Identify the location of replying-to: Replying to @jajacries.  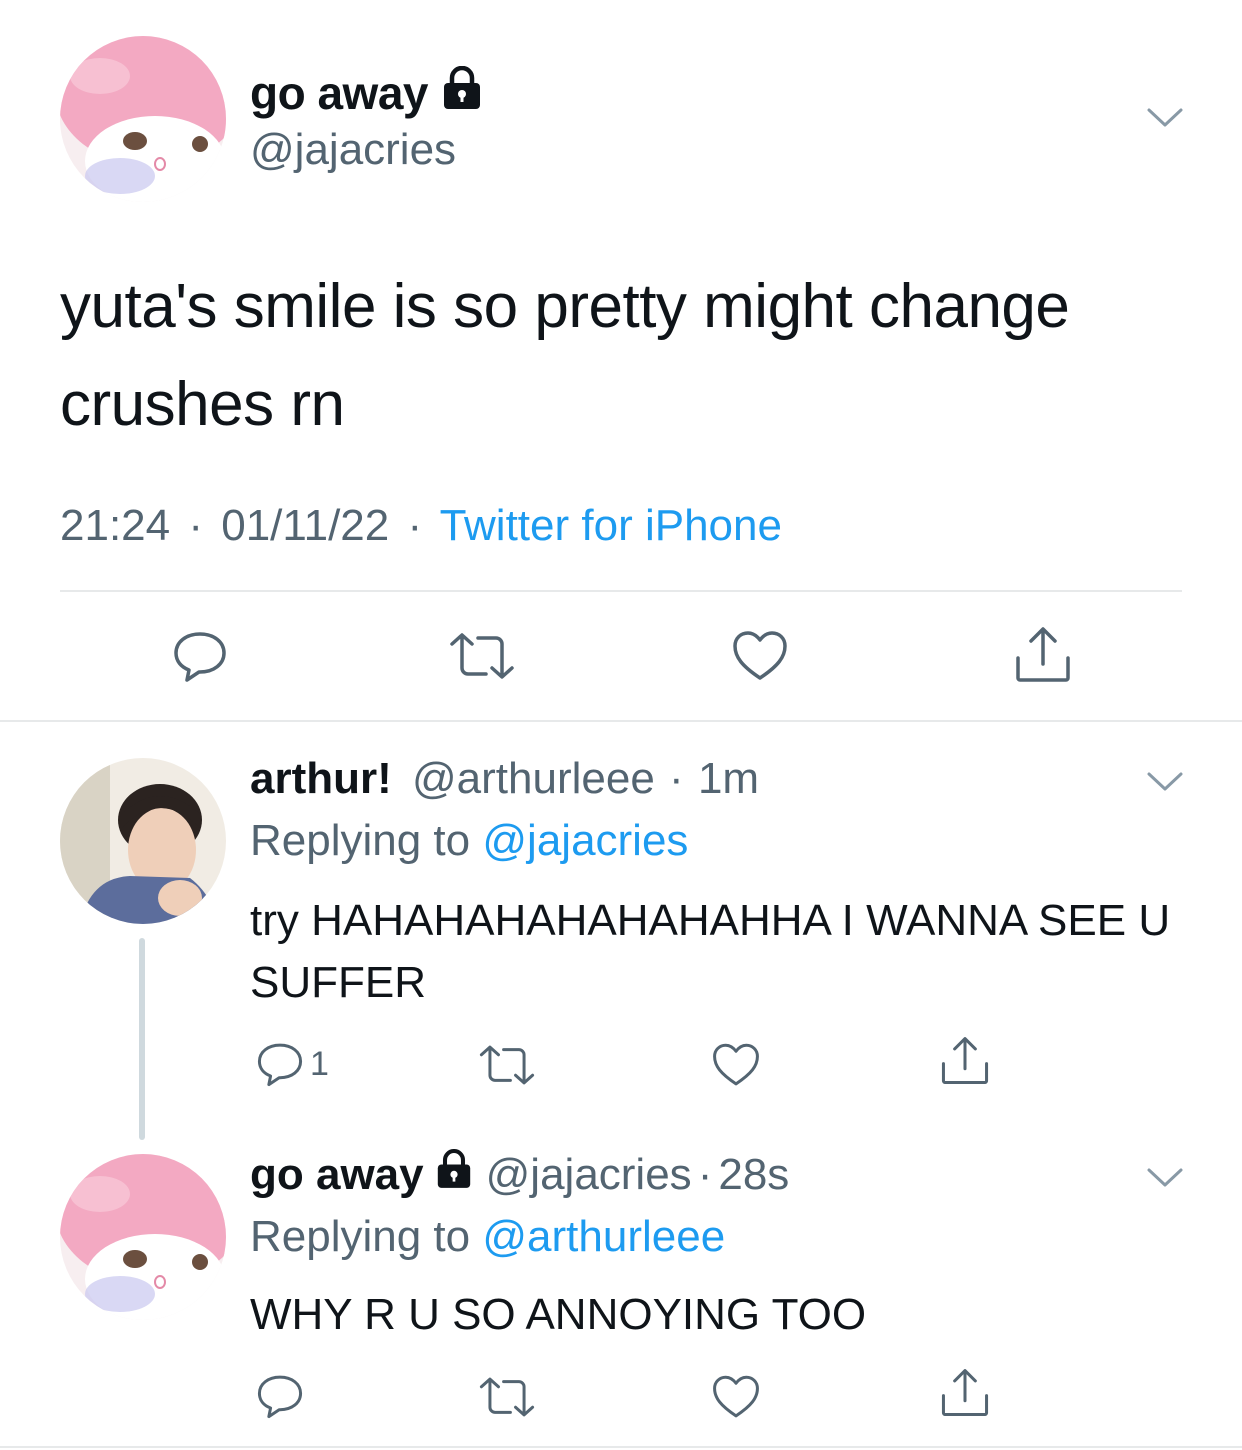
(469, 841).